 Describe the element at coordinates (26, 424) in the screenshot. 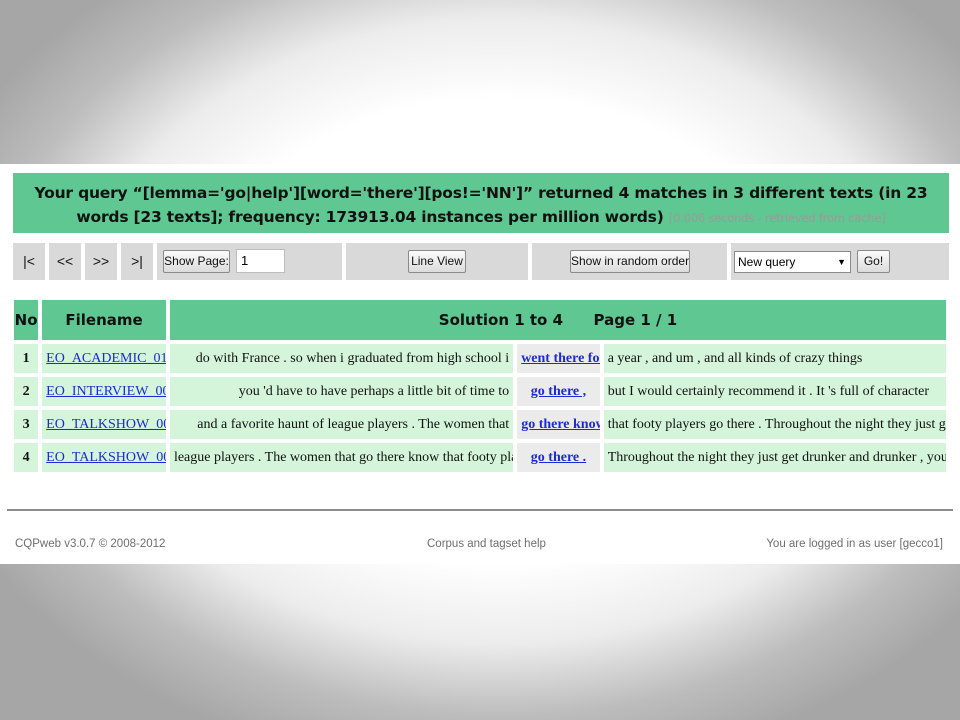

I see `row-number: 3` at that location.